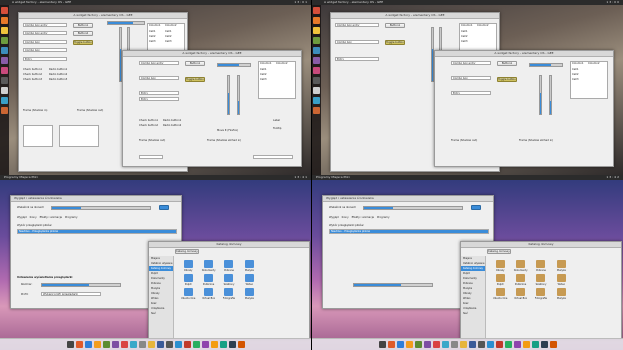 The image size is (623, 350). I want to click on panel-clock: 13:00, so click(613, 2).